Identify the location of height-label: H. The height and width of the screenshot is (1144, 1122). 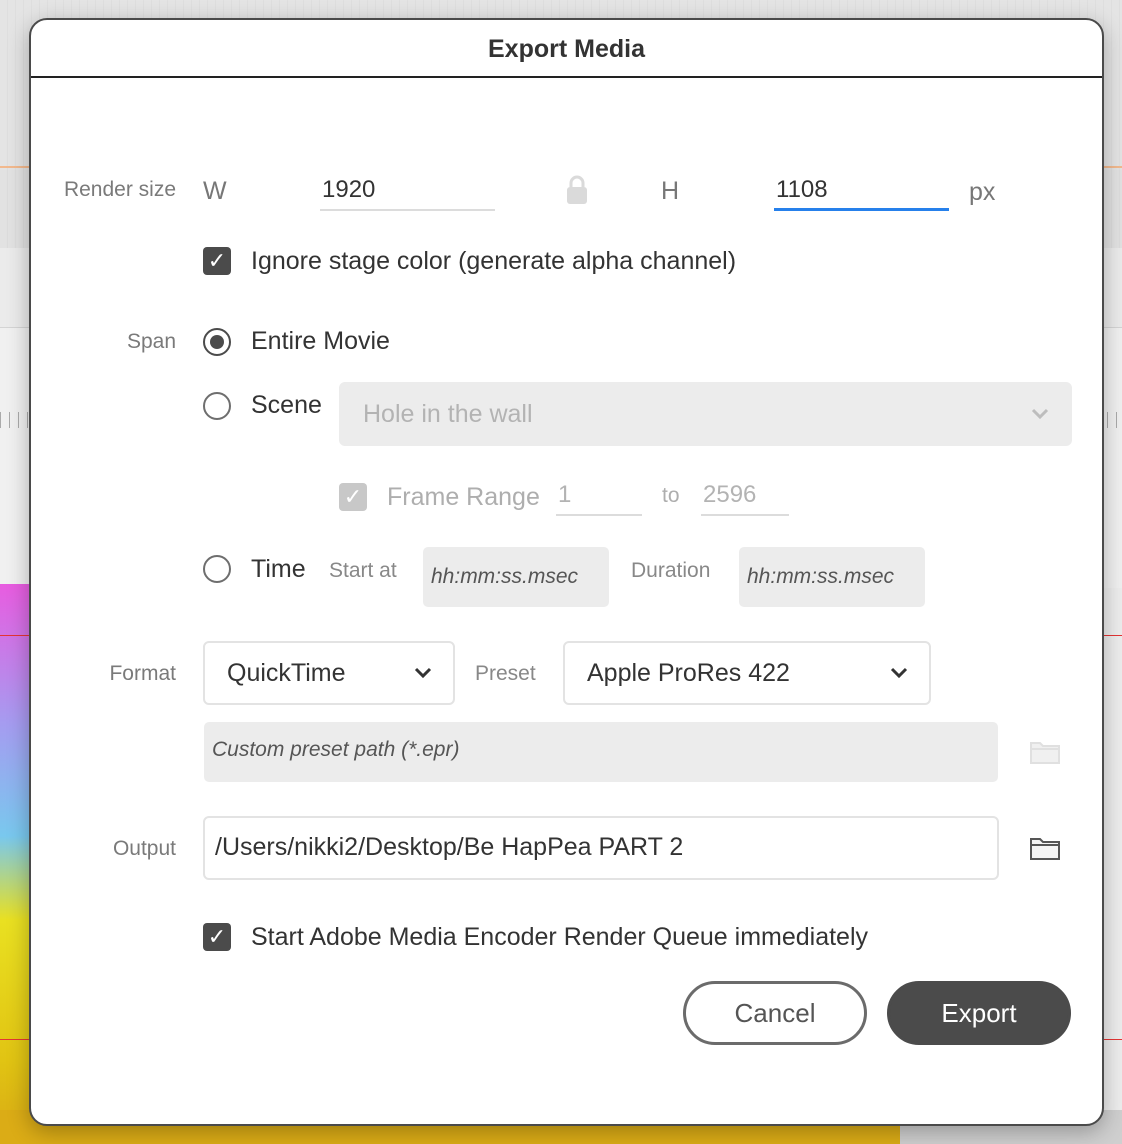
(670, 191).